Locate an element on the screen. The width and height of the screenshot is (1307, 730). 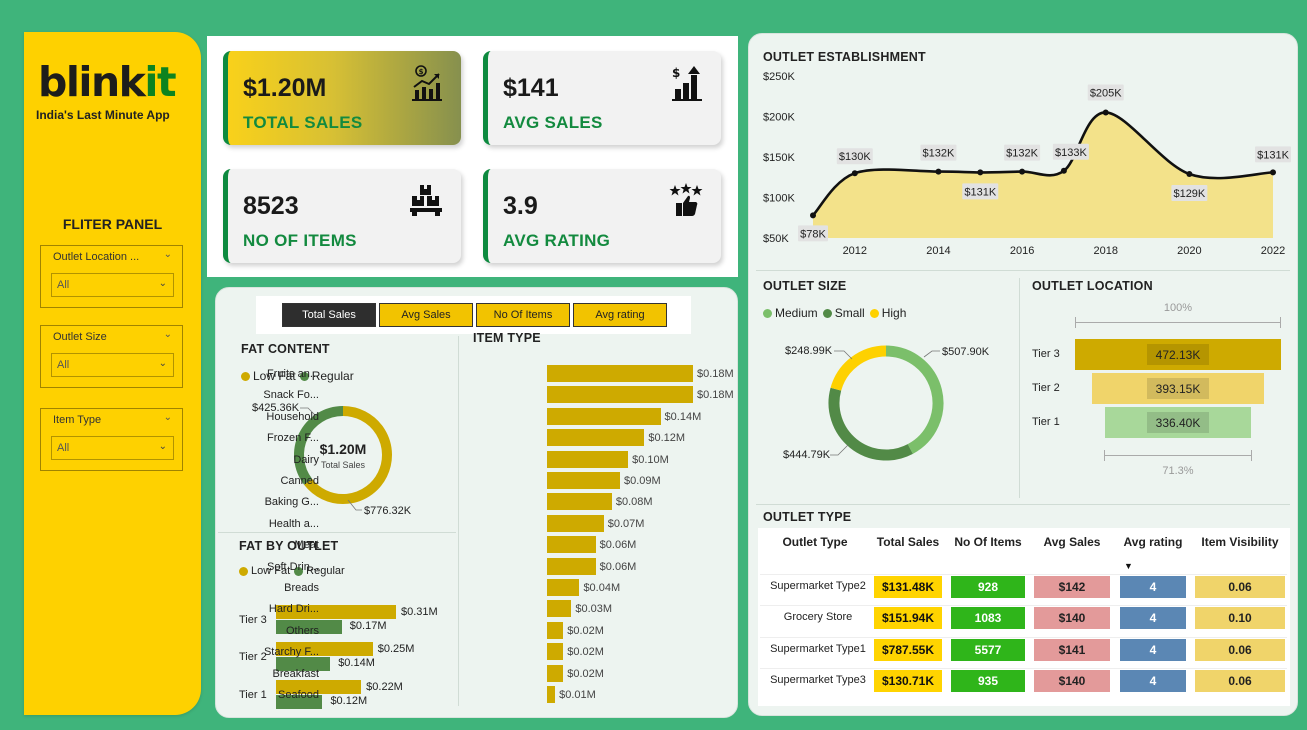
funnel-value-label: 336.40K is located at coordinates (1178, 422).